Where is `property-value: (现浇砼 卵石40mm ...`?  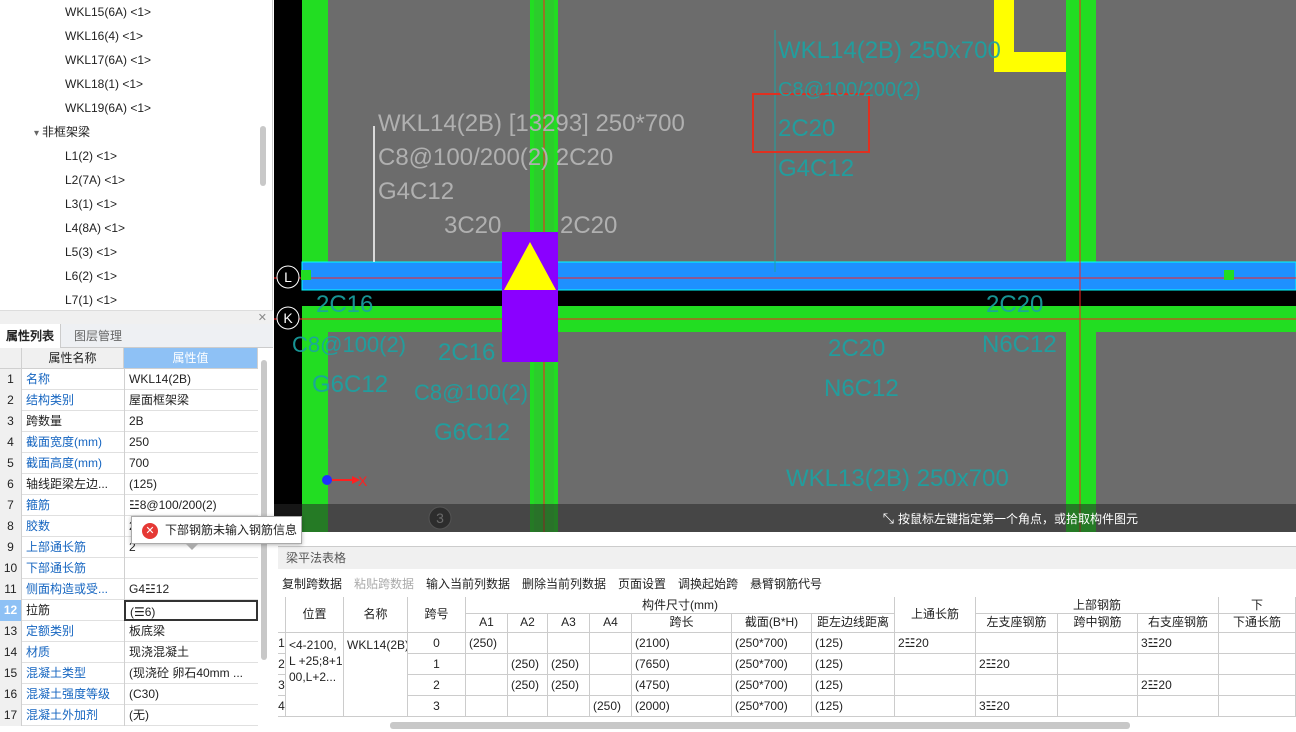
property-value: (现浇砼 卵石40mm ... is located at coordinates (191, 673).